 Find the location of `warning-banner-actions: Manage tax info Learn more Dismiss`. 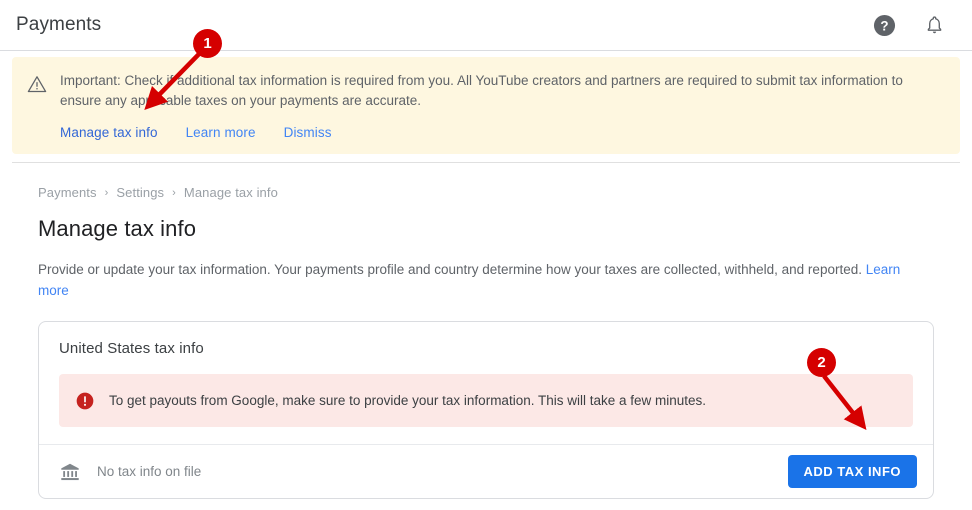

warning-banner-actions: Manage tax info Learn more Dismiss is located at coordinates (502, 132).